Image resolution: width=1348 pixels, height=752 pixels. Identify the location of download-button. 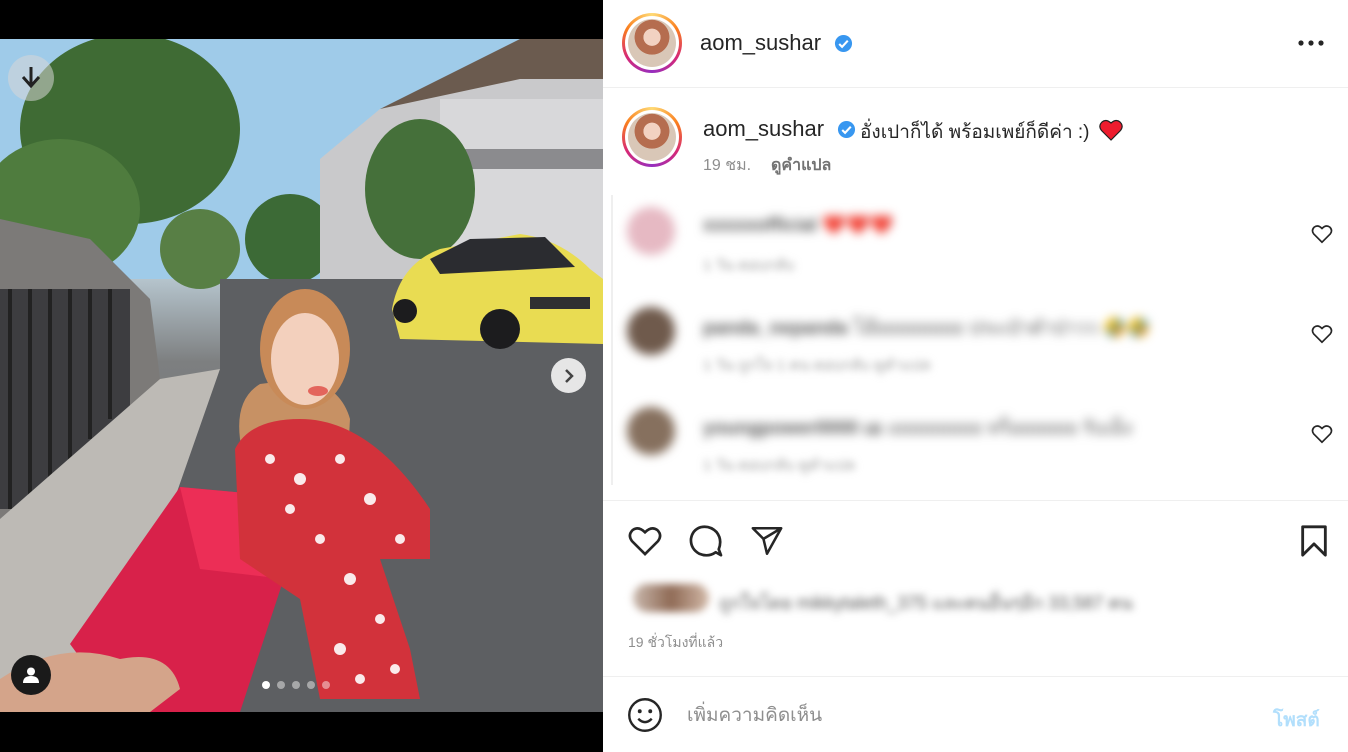
(31, 78).